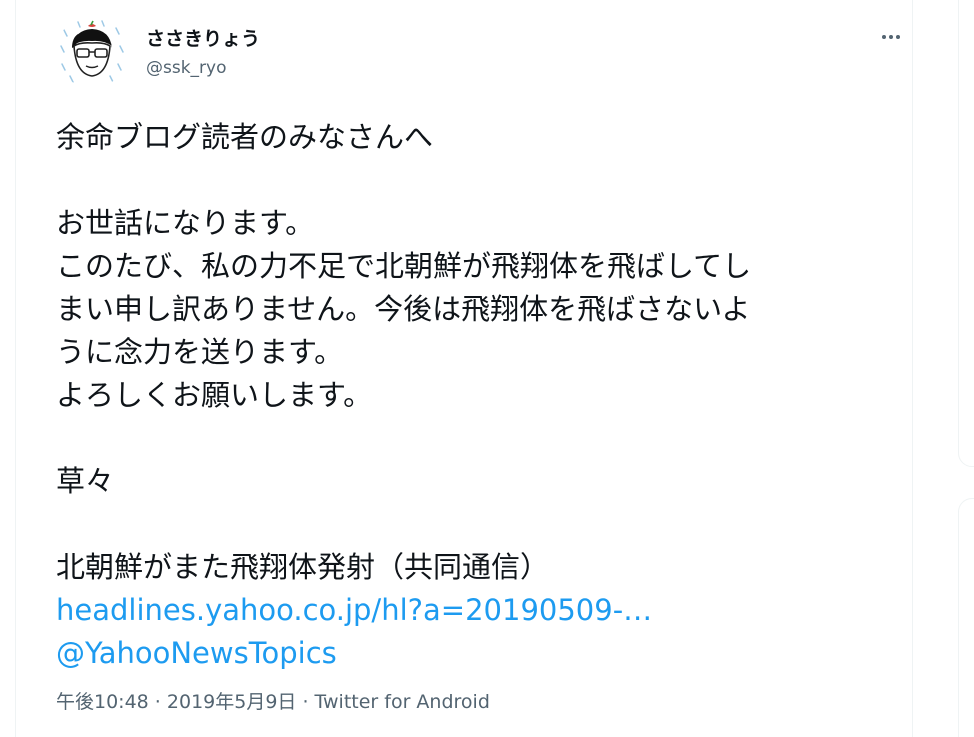  What do you see at coordinates (203, 37) in the screenshot?
I see `author-name: ささきりょう` at bounding box center [203, 37].